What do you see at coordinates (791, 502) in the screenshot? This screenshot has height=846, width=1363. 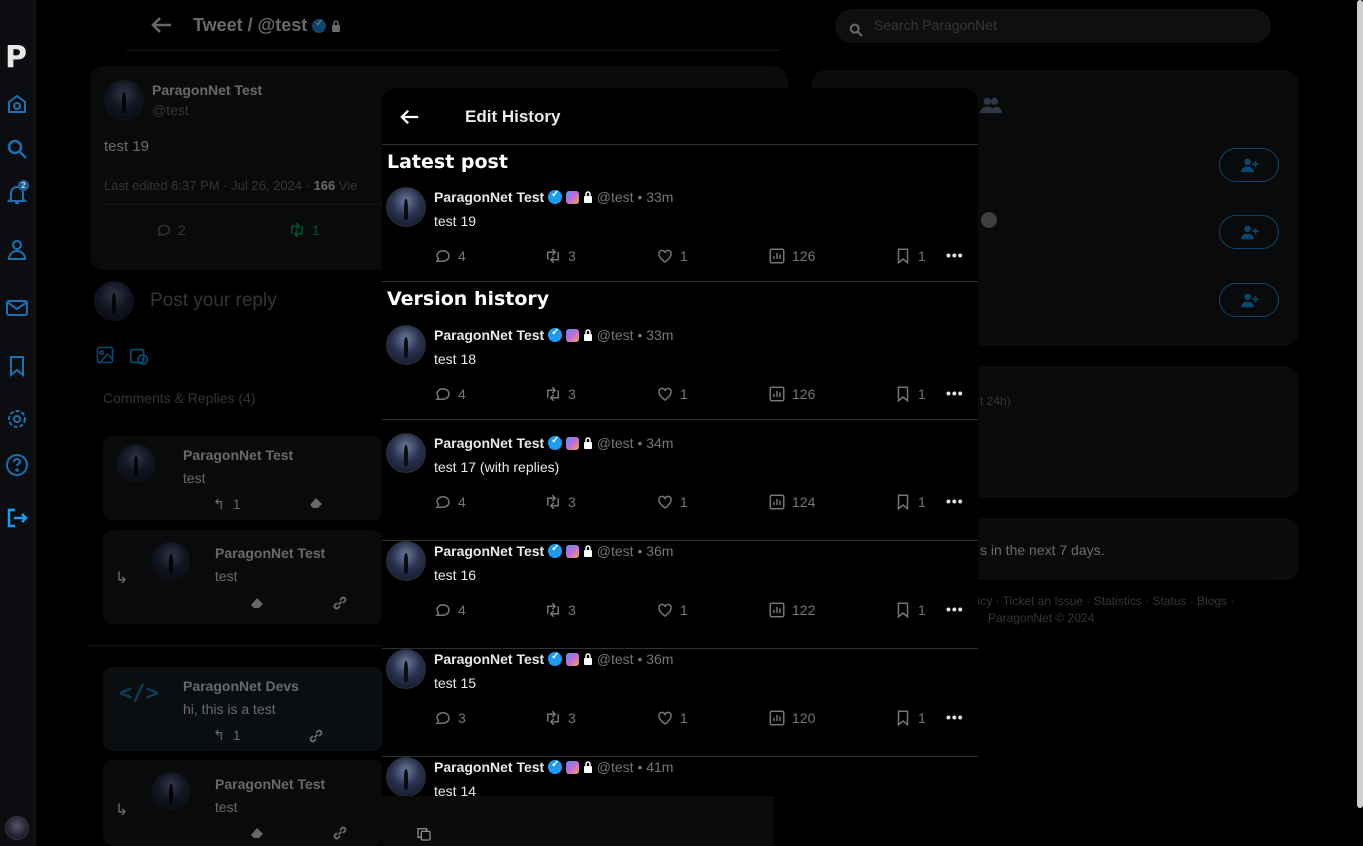 I see `views-button: 124` at bounding box center [791, 502].